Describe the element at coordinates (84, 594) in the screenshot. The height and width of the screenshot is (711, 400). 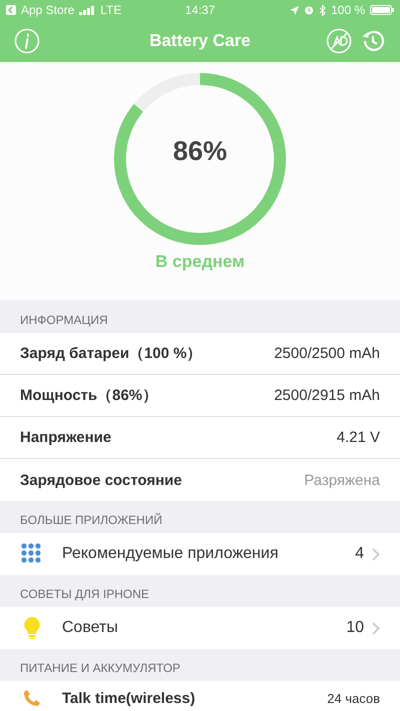
I see `section-header: СОВЕТЫ ДЛЯ IPHONE` at that location.